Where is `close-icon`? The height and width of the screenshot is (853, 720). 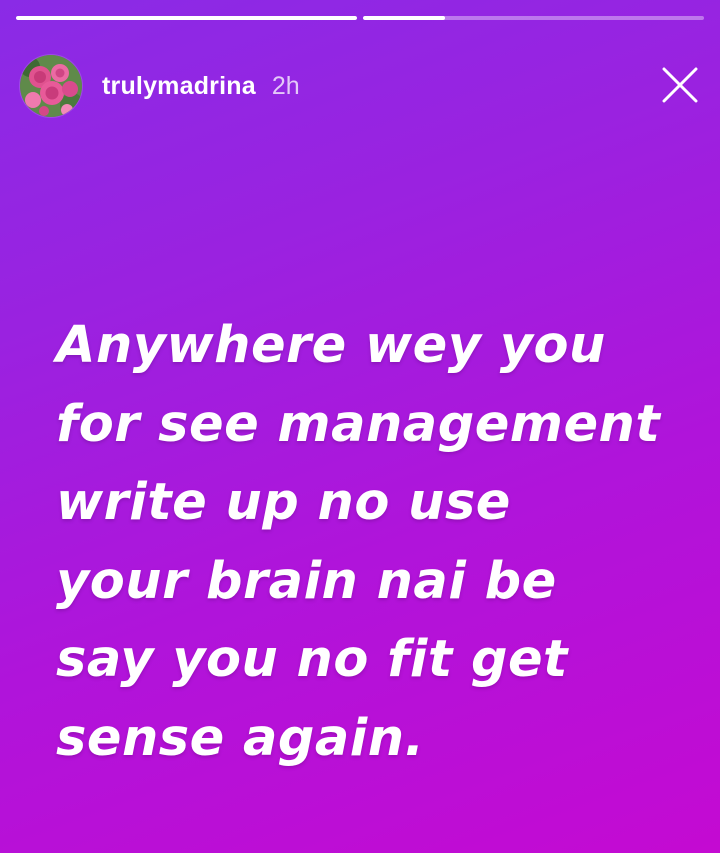
close-icon is located at coordinates (680, 85).